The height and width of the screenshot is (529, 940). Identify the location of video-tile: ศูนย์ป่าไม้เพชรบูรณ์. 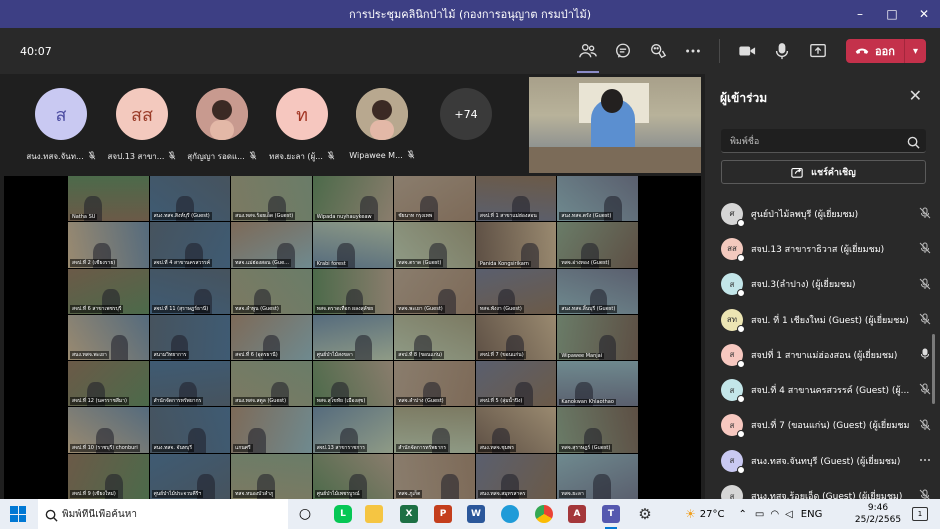
(353, 476).